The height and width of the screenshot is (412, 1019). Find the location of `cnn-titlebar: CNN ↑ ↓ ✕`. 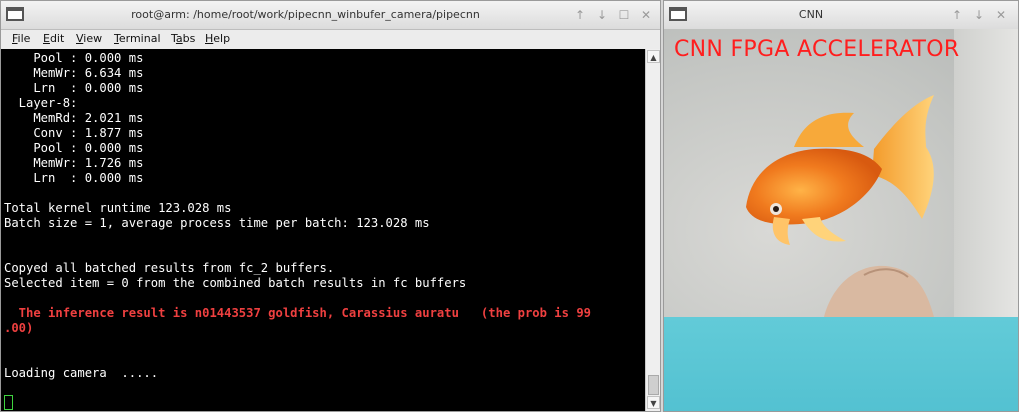

cnn-titlebar: CNN ↑ ↓ ✕ is located at coordinates (841, 15).